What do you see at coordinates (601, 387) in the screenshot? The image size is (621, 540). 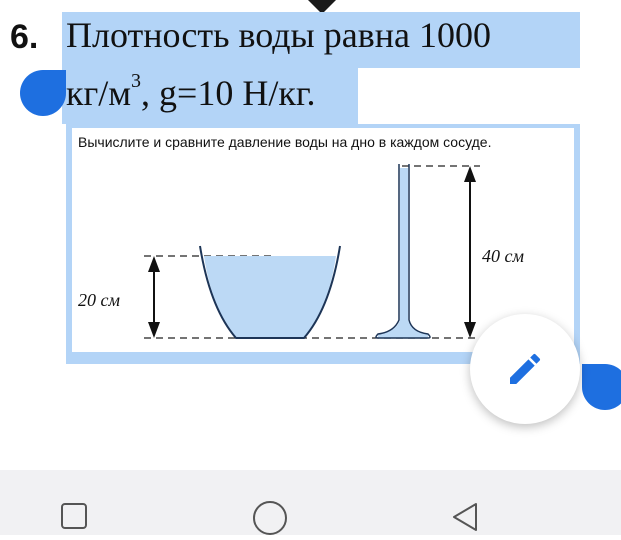 I see `selection-end-handle` at bounding box center [601, 387].